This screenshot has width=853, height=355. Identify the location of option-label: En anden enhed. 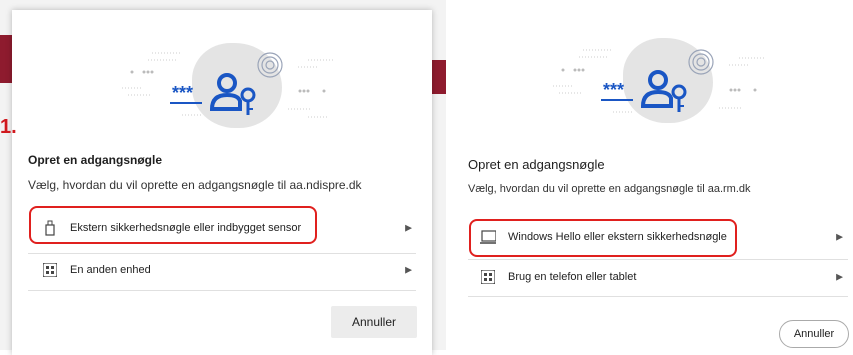
(110, 270).